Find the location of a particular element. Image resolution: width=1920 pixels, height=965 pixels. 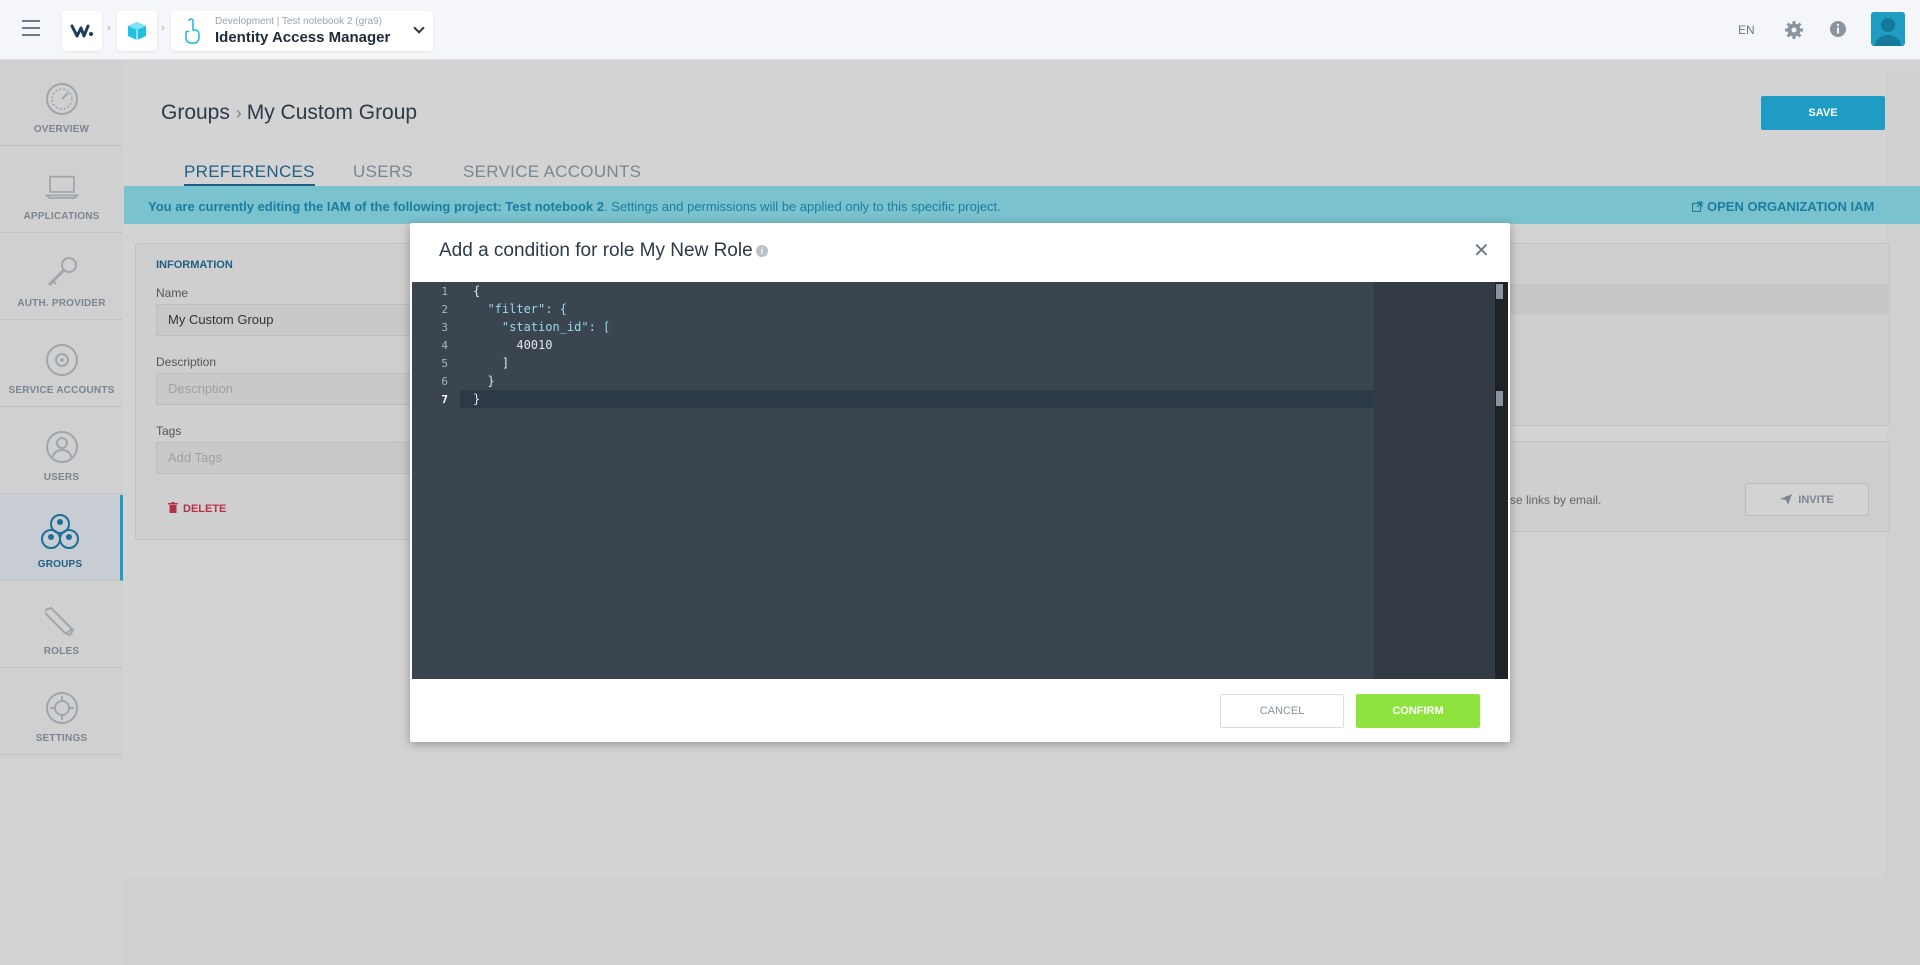

code-line: { is located at coordinates (477, 291).